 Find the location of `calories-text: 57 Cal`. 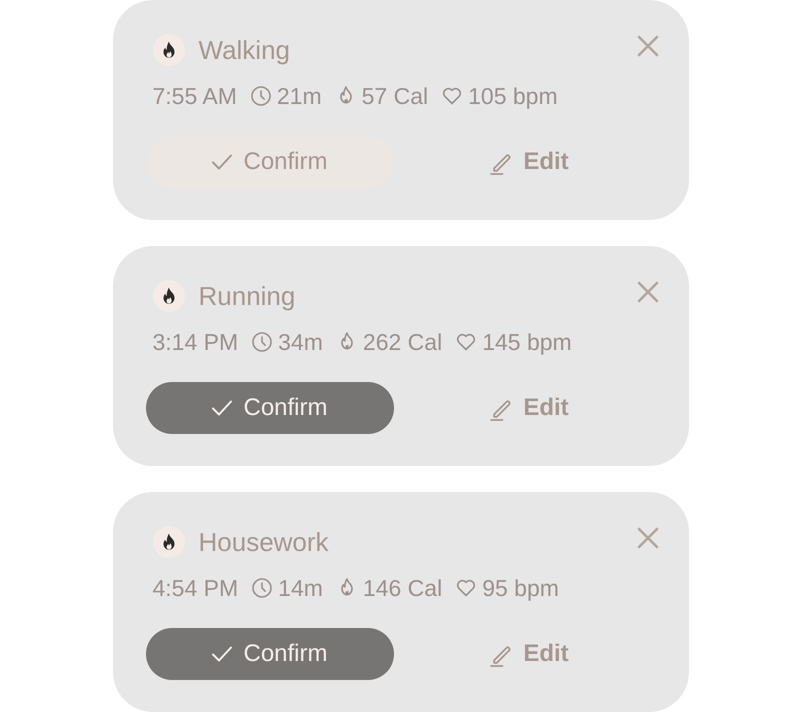

calories-text: 57 Cal is located at coordinates (395, 96).